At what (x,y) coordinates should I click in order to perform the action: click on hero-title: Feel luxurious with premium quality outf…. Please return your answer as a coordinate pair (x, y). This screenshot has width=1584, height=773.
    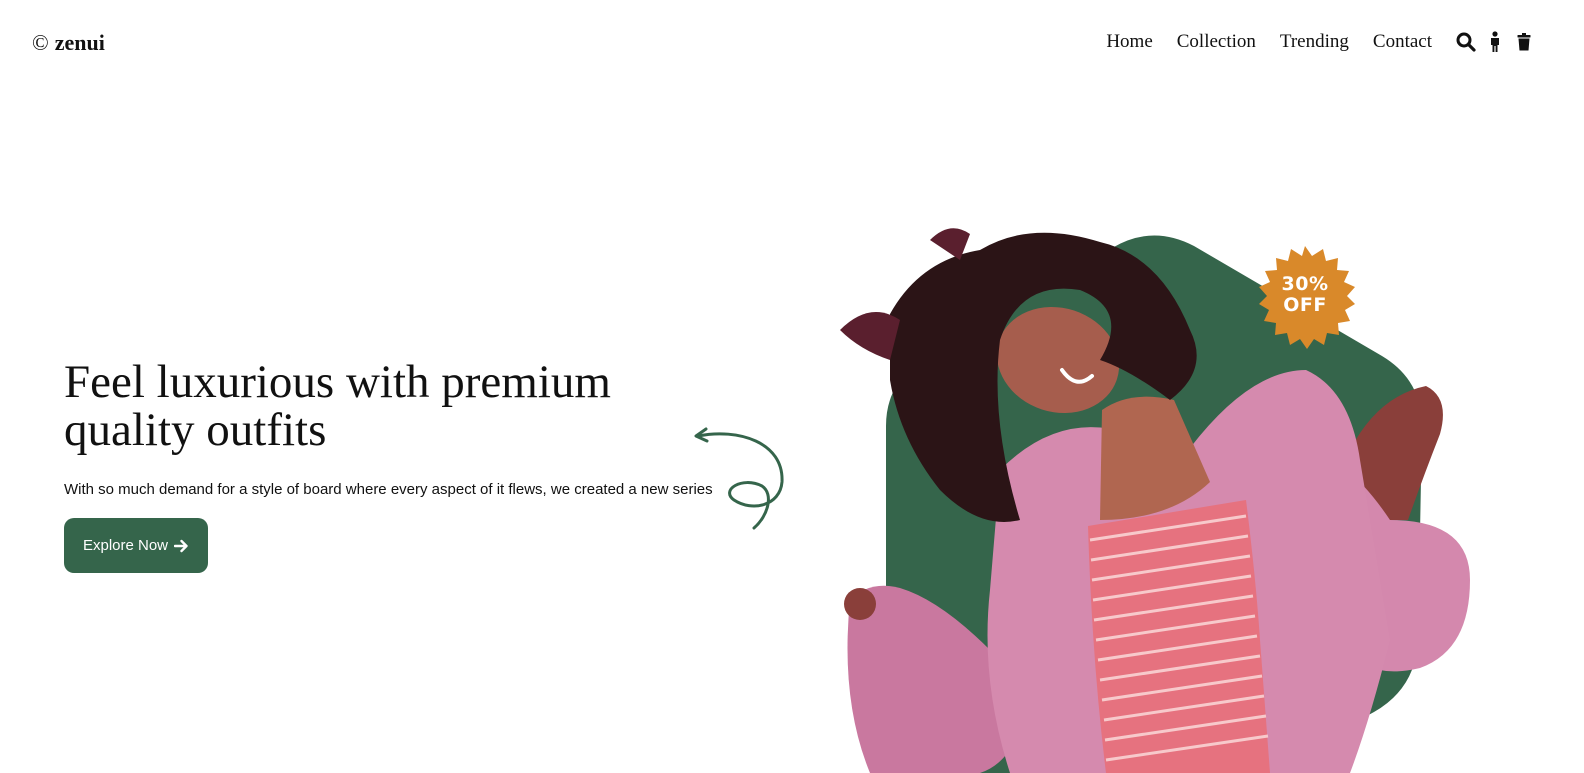
    Looking at the image, I should click on (337, 406).